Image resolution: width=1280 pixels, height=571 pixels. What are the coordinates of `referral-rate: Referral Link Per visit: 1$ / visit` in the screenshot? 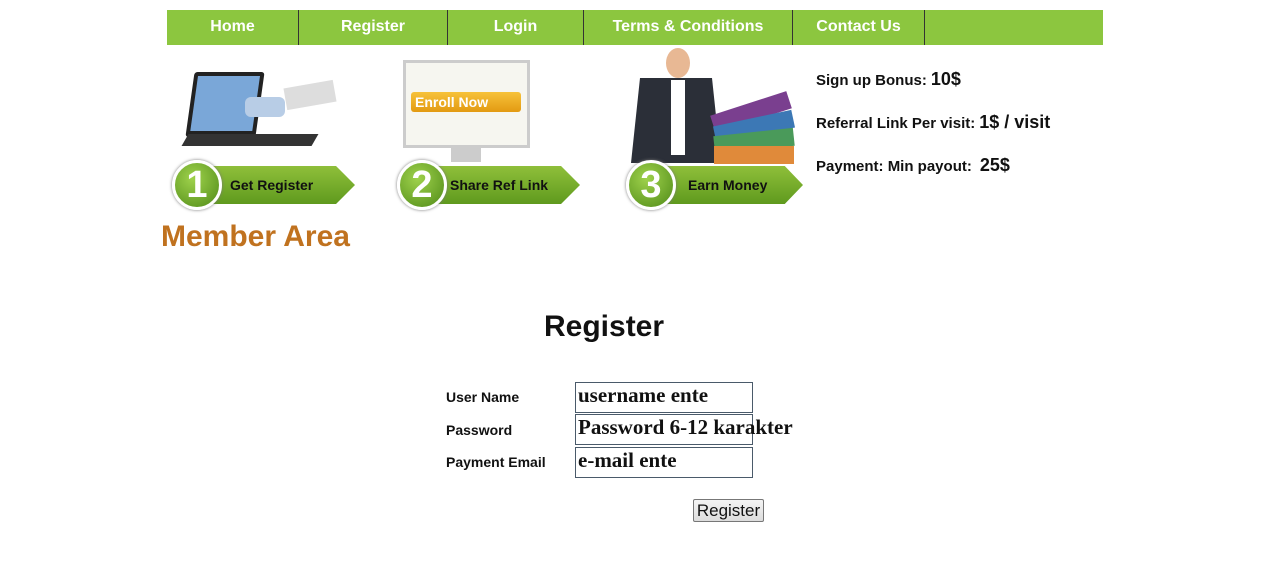 It's located at (933, 122).